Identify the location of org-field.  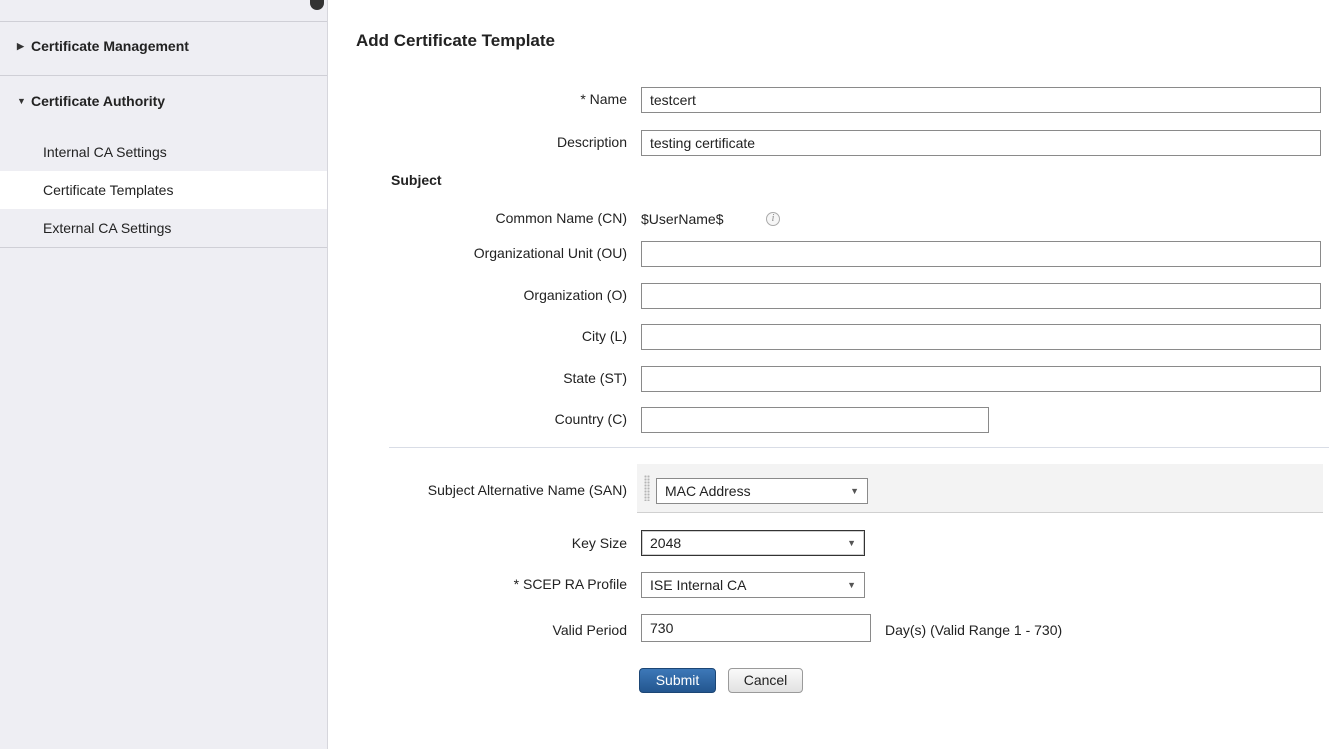
(981, 296).